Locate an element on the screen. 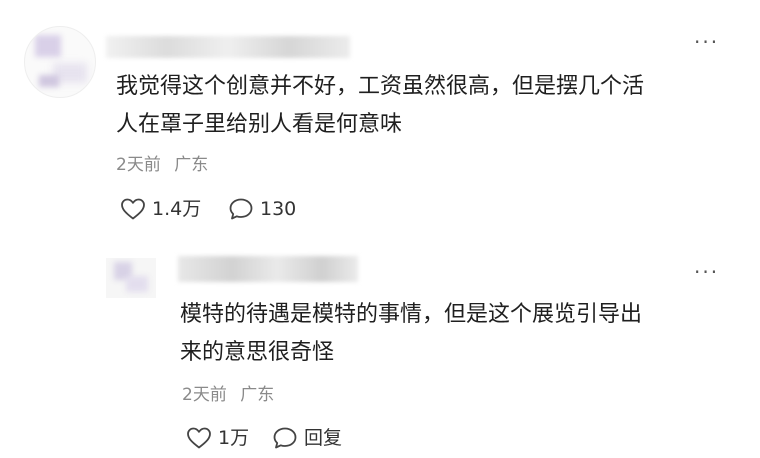 The width and height of the screenshot is (760, 458). reply-body: 模特的待遇是模特的事情，但是这个展览引导出 来的意思很奇怪 is located at coordinates (411, 334).